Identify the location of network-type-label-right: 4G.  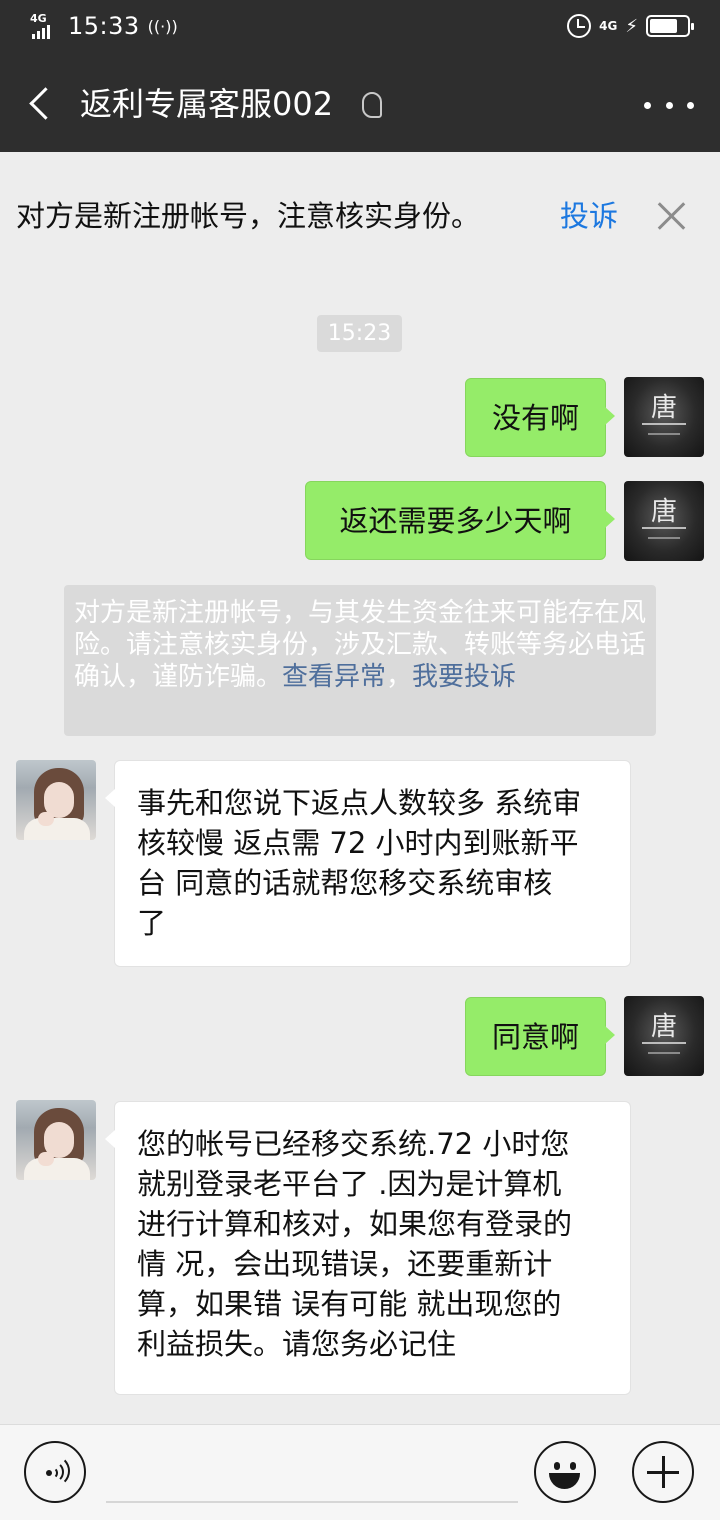
(608, 26).